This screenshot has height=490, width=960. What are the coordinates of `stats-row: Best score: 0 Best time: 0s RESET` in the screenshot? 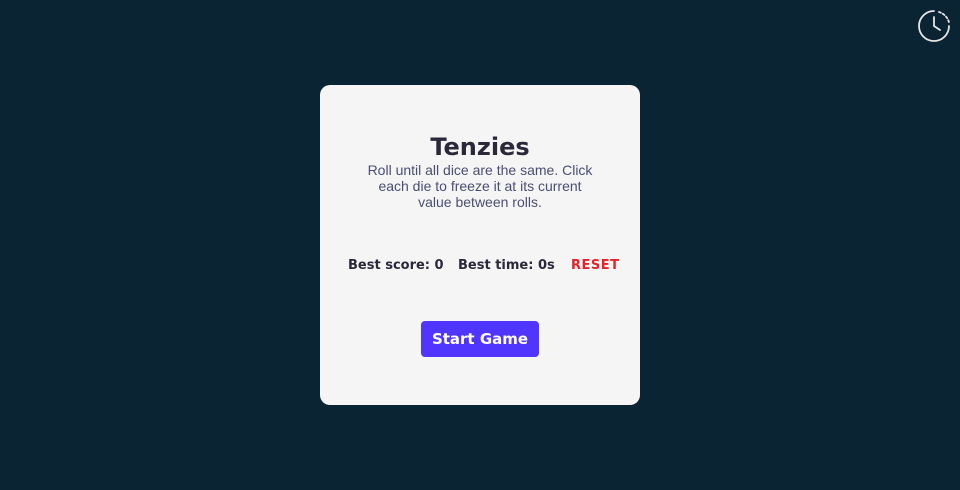 It's located at (480, 266).